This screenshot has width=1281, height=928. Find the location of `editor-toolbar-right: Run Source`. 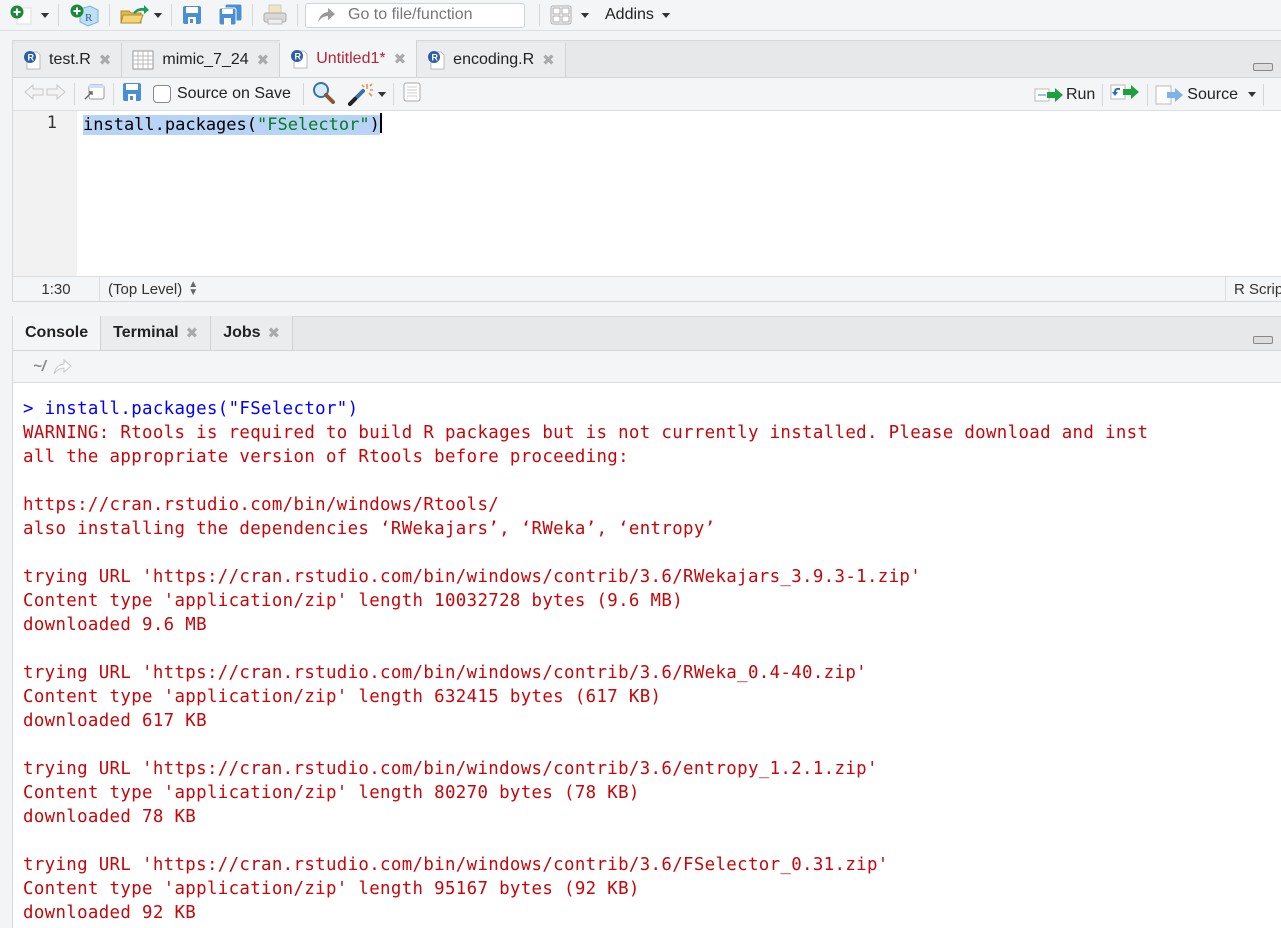

editor-toolbar-right: Run Source is located at coordinates (1152, 94).